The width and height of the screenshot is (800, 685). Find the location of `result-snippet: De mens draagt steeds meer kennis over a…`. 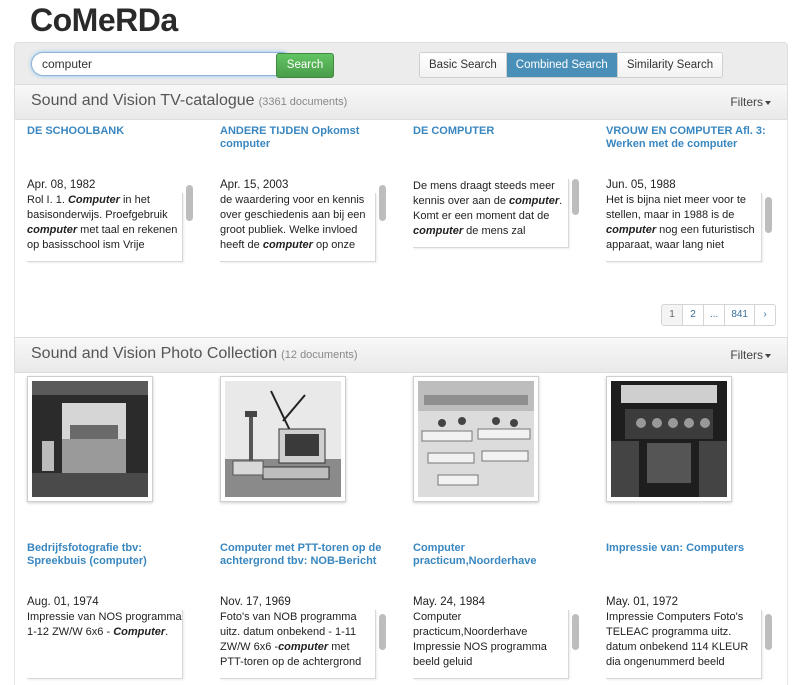

result-snippet: De mens draagt steeds meer kennis over a… is located at coordinates (491, 213).